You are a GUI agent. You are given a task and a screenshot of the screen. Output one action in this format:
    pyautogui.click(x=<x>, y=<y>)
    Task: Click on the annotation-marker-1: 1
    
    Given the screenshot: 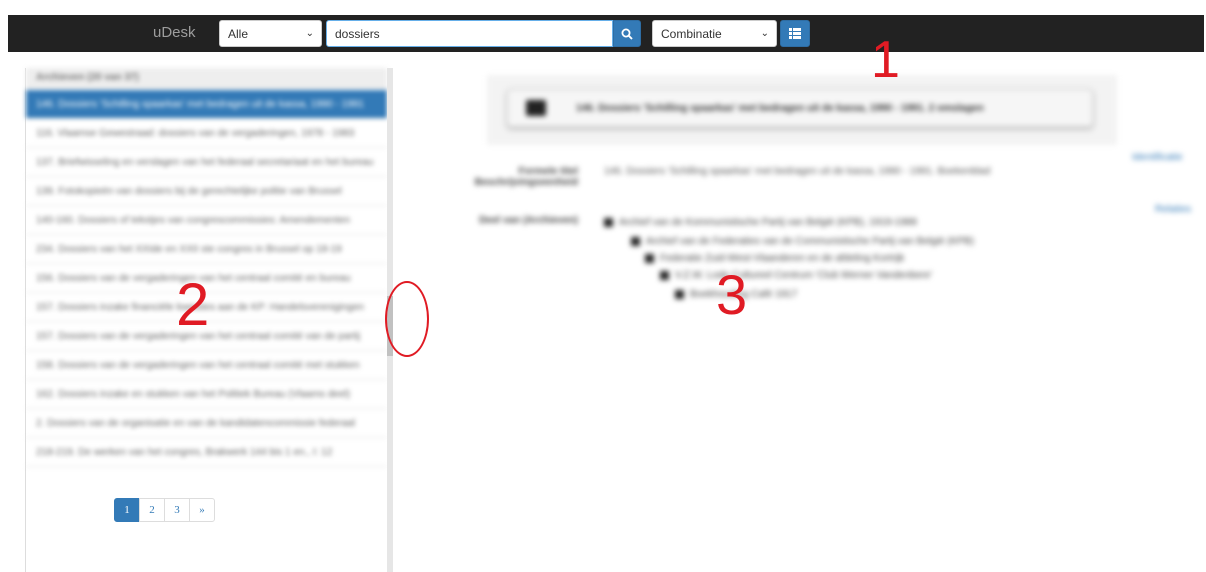 What is the action you would take?
    pyautogui.click(x=885, y=60)
    